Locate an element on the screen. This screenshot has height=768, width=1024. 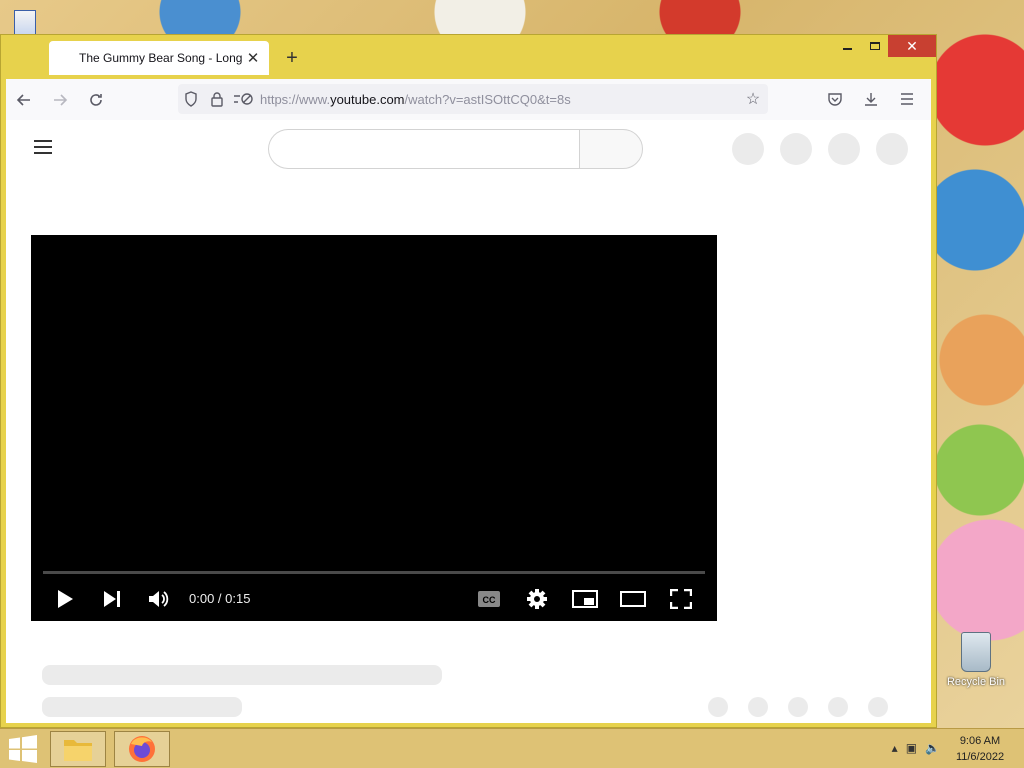
tab-active: The Gummy Bear Song - Long Version ✕ is located at coordinates (159, 58).